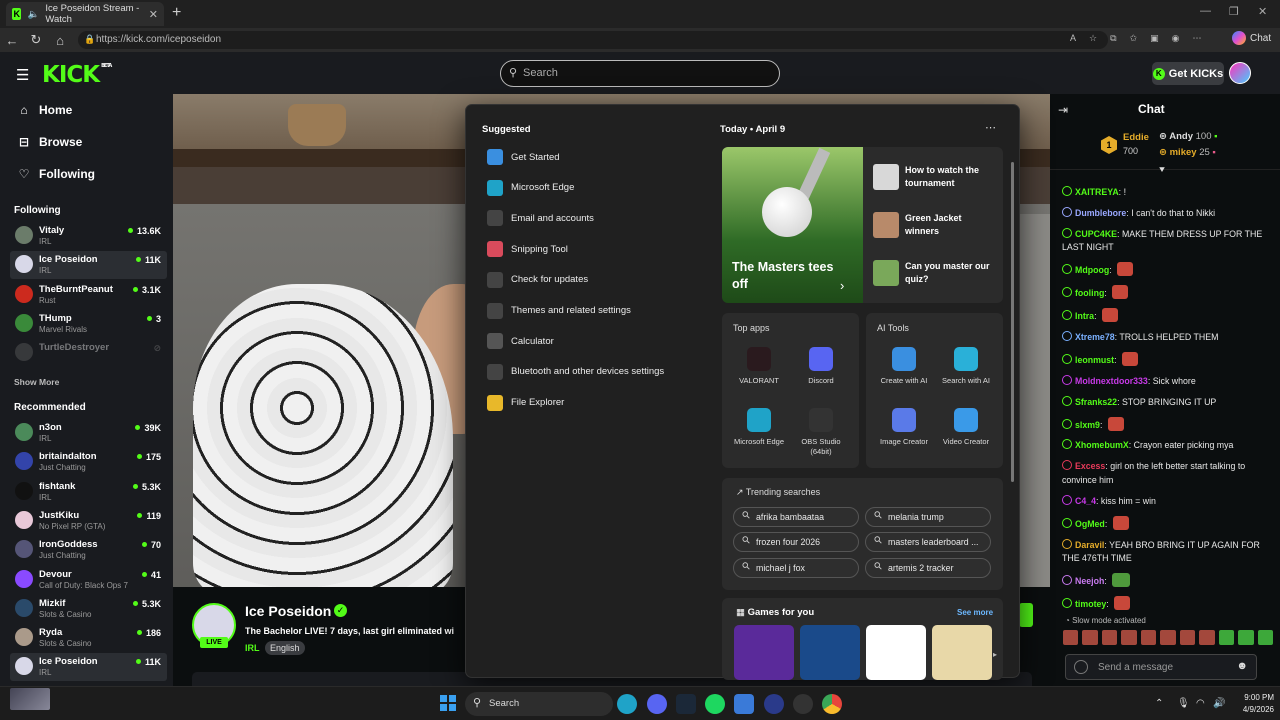 This screenshot has width=1280, height=720. Describe the element at coordinates (842, 285) in the screenshot. I see `chevron-right-icon: ›` at that location.